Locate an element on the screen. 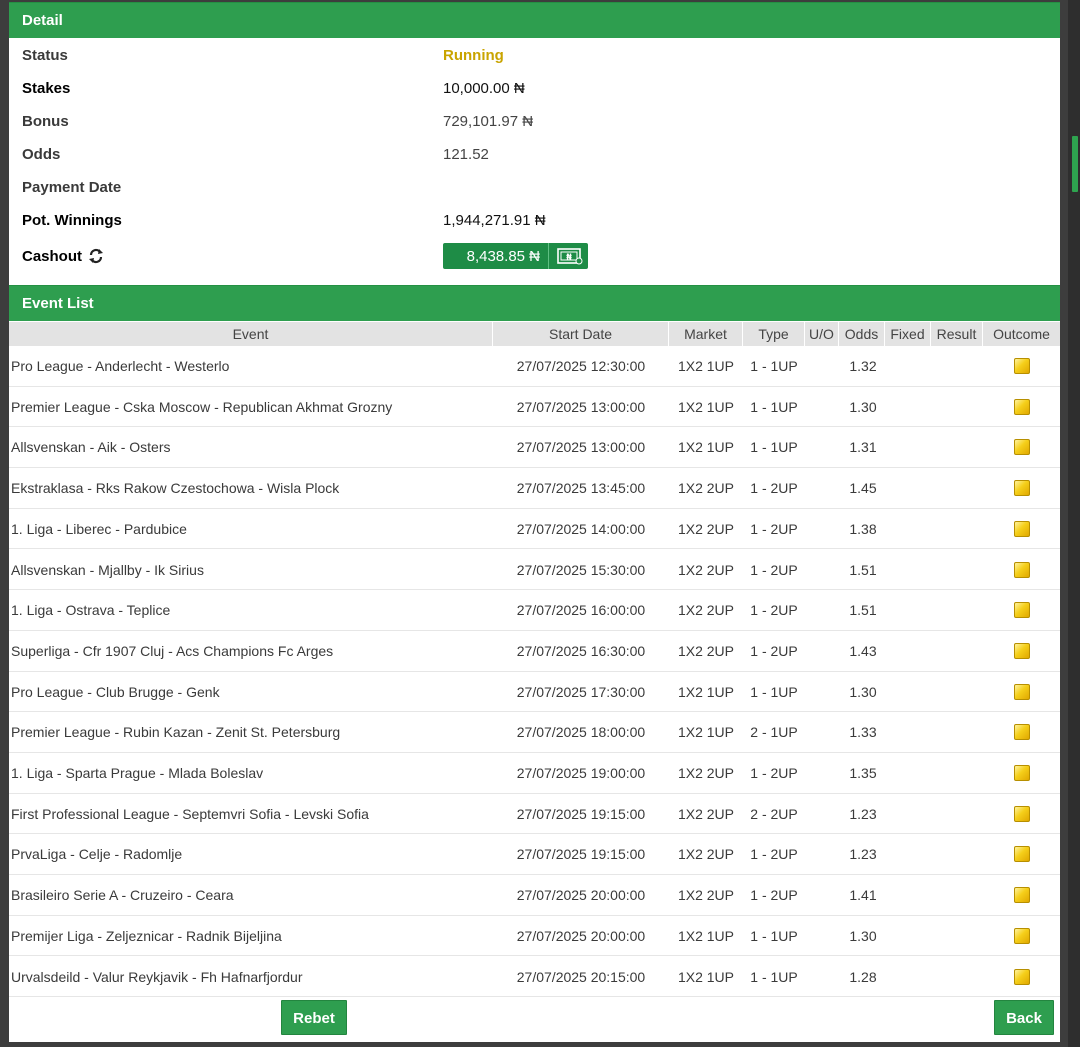  odds-value: 121.52 is located at coordinates (466, 154).